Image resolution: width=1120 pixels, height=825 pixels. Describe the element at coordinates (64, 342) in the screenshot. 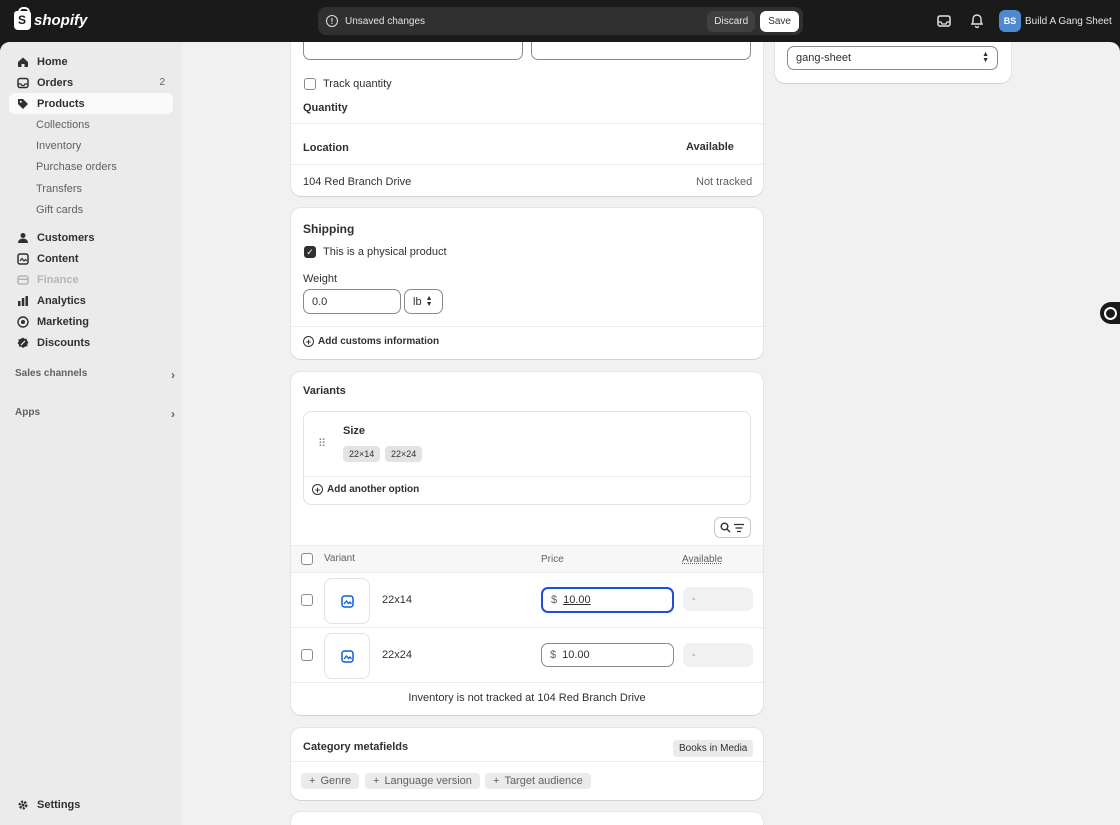

I see `sidebar-item-label: Discounts` at that location.